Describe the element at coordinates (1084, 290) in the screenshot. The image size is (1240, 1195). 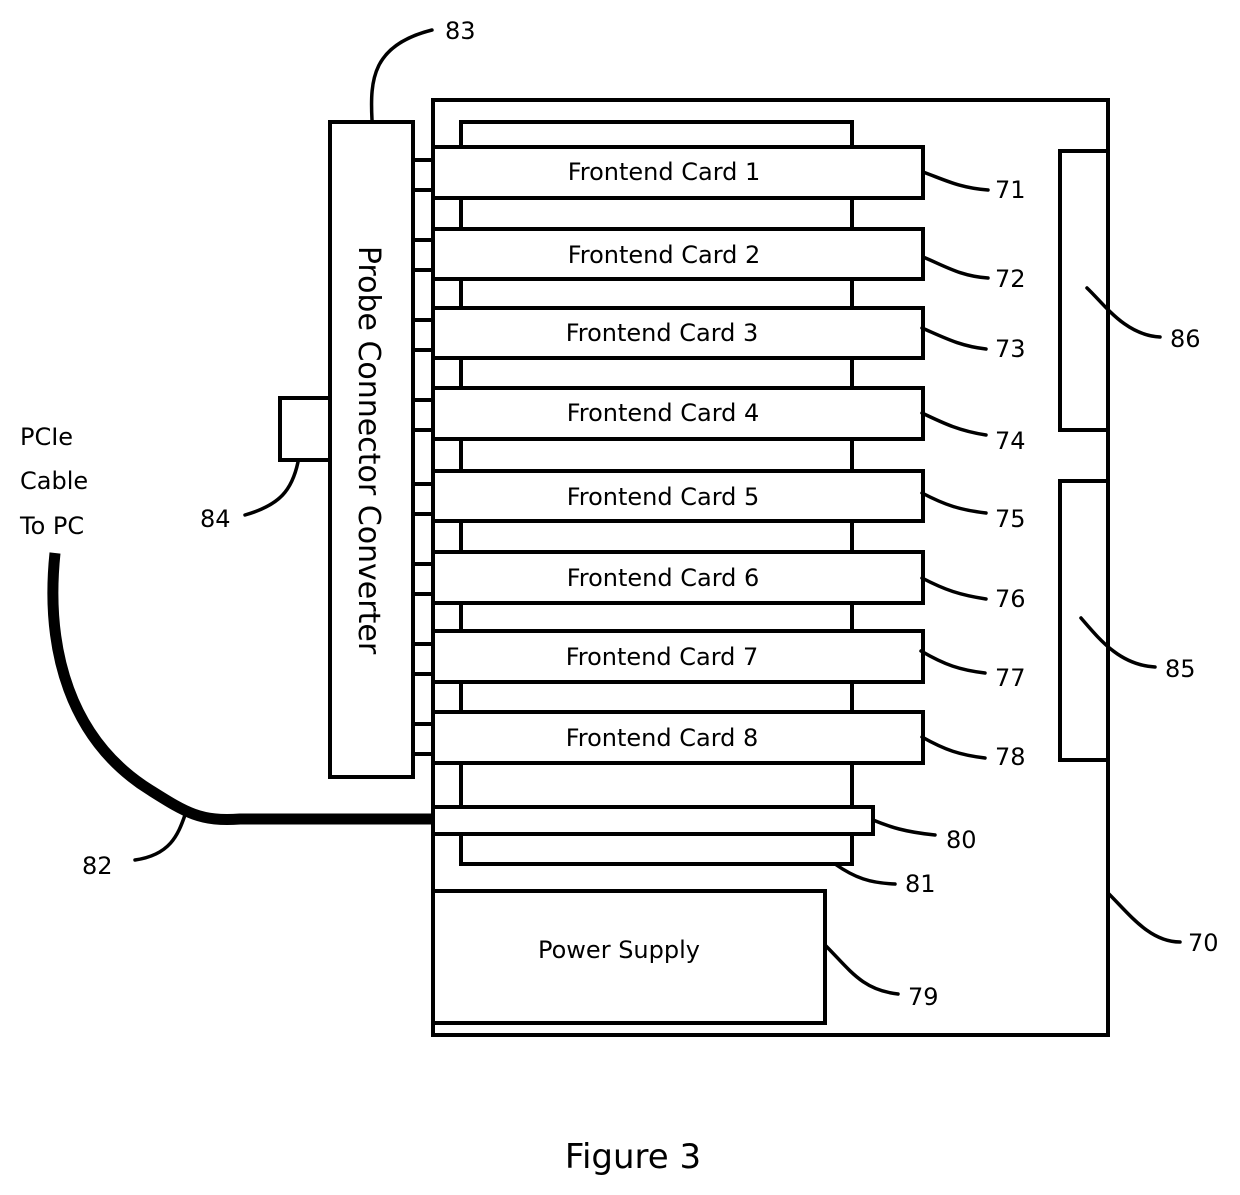
I see `side-module-upper` at that location.